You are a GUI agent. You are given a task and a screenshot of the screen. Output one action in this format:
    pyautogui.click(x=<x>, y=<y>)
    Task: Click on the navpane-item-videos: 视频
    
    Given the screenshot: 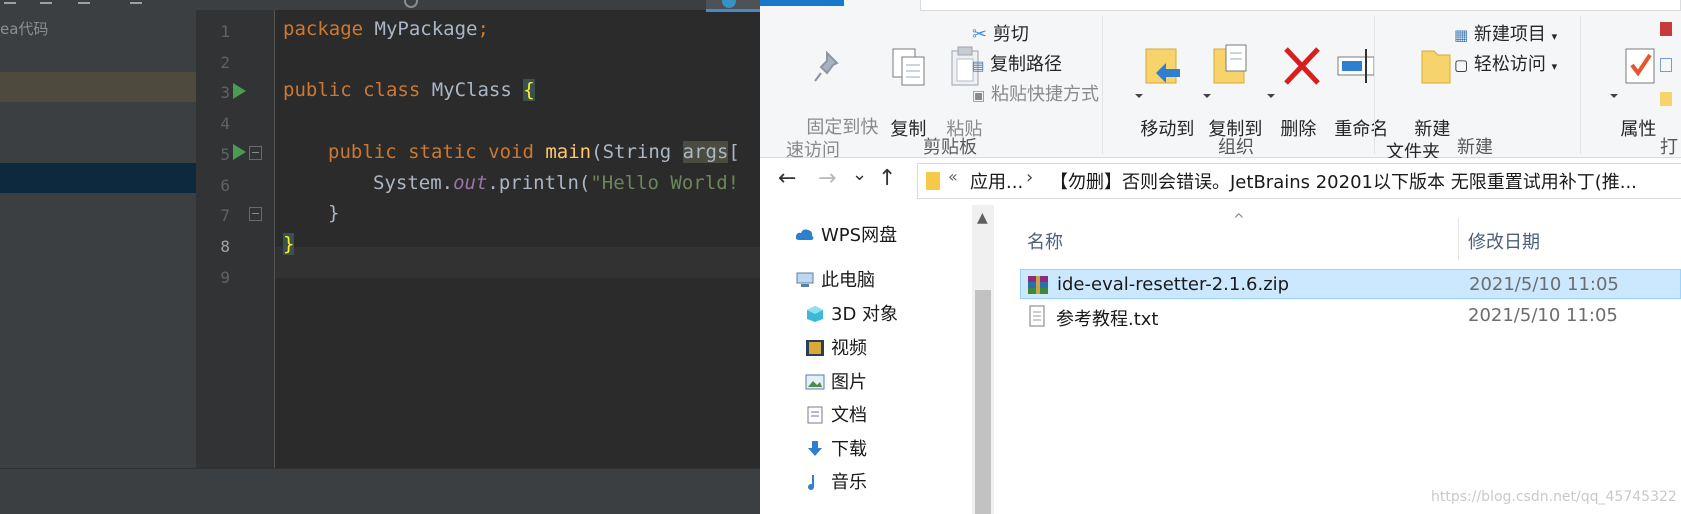 What is the action you would take?
    pyautogui.click(x=836, y=349)
    